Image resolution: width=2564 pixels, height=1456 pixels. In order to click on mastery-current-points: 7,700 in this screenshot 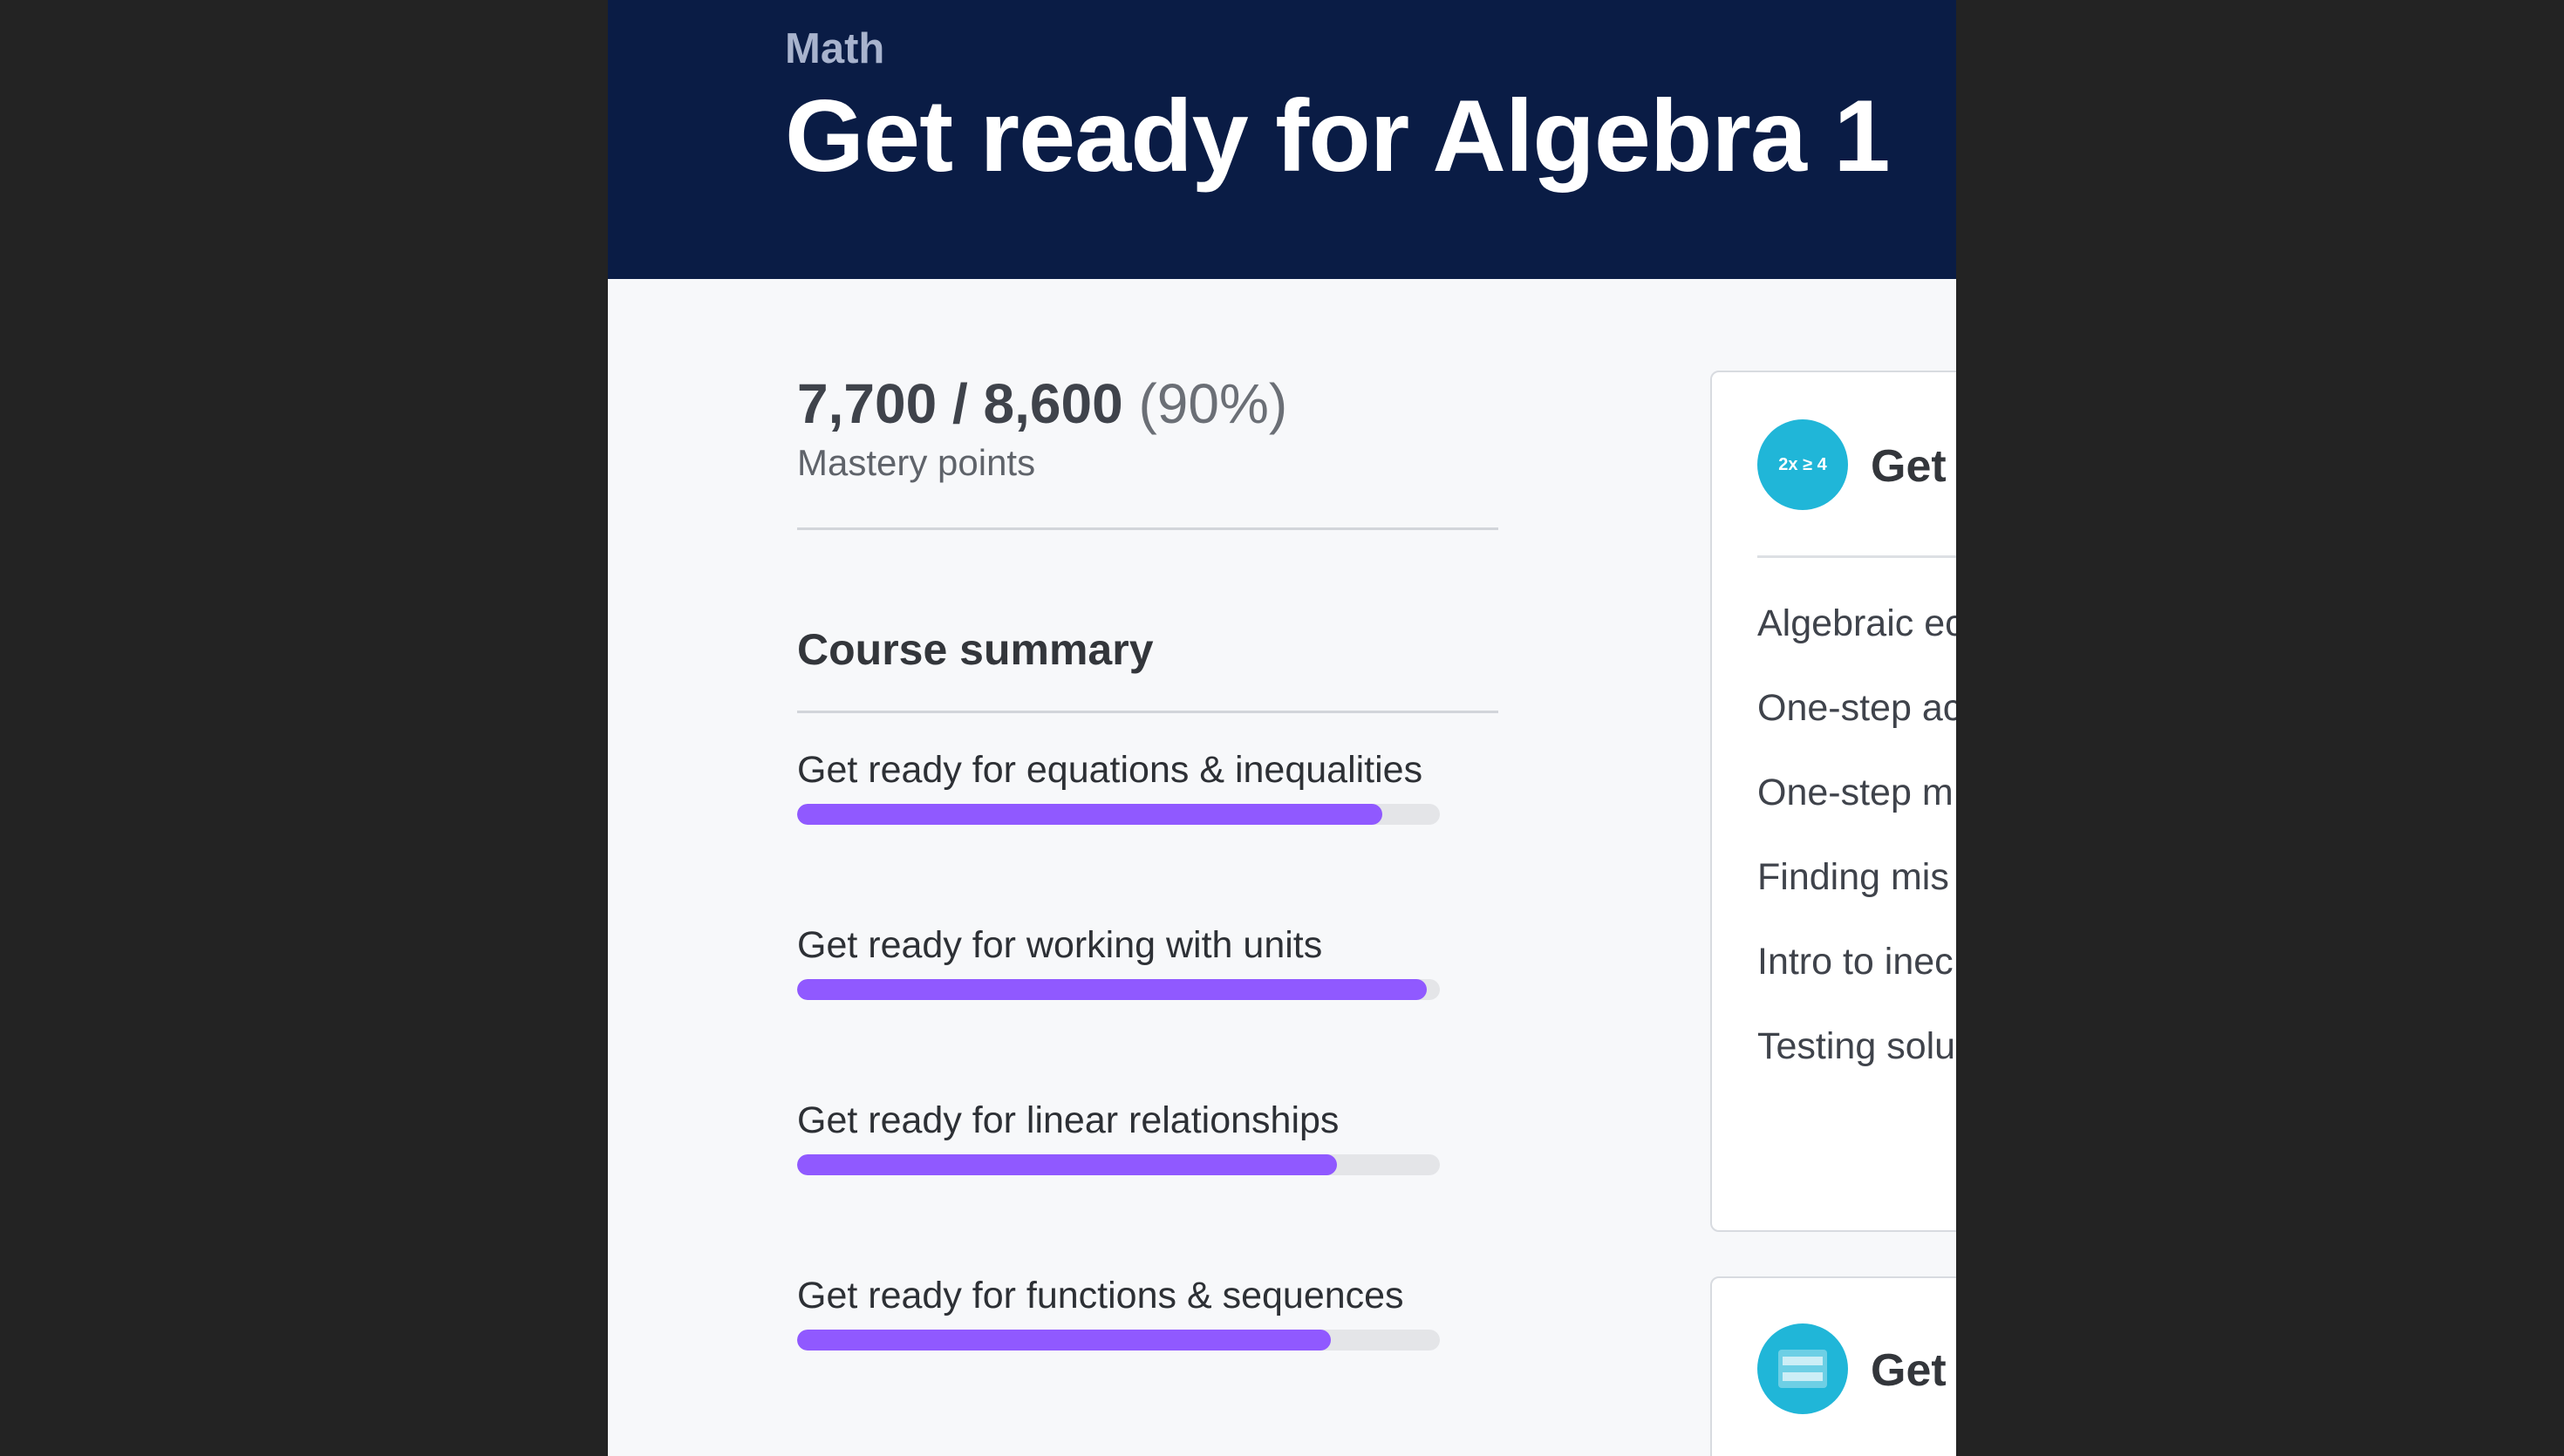, I will do `click(867, 403)`.